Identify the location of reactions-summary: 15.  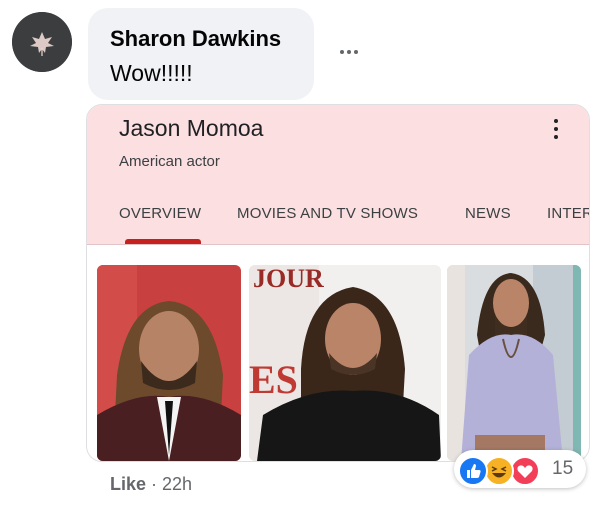
(520, 469).